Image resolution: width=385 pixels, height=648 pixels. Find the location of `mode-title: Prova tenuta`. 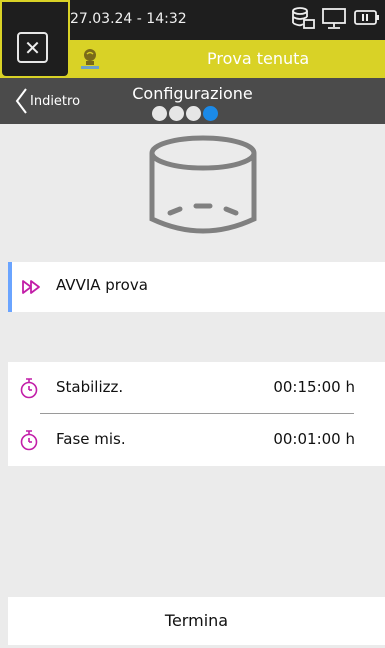

mode-title: Prova tenuta is located at coordinates (258, 58).